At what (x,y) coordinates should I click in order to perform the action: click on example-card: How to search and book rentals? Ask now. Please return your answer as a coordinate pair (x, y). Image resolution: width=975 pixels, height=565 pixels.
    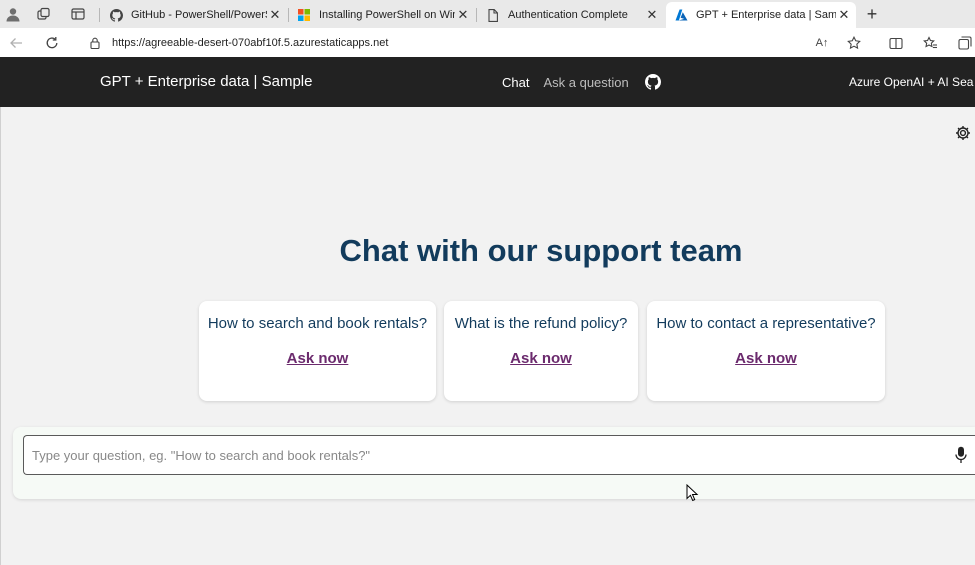
    Looking at the image, I should click on (317, 351).